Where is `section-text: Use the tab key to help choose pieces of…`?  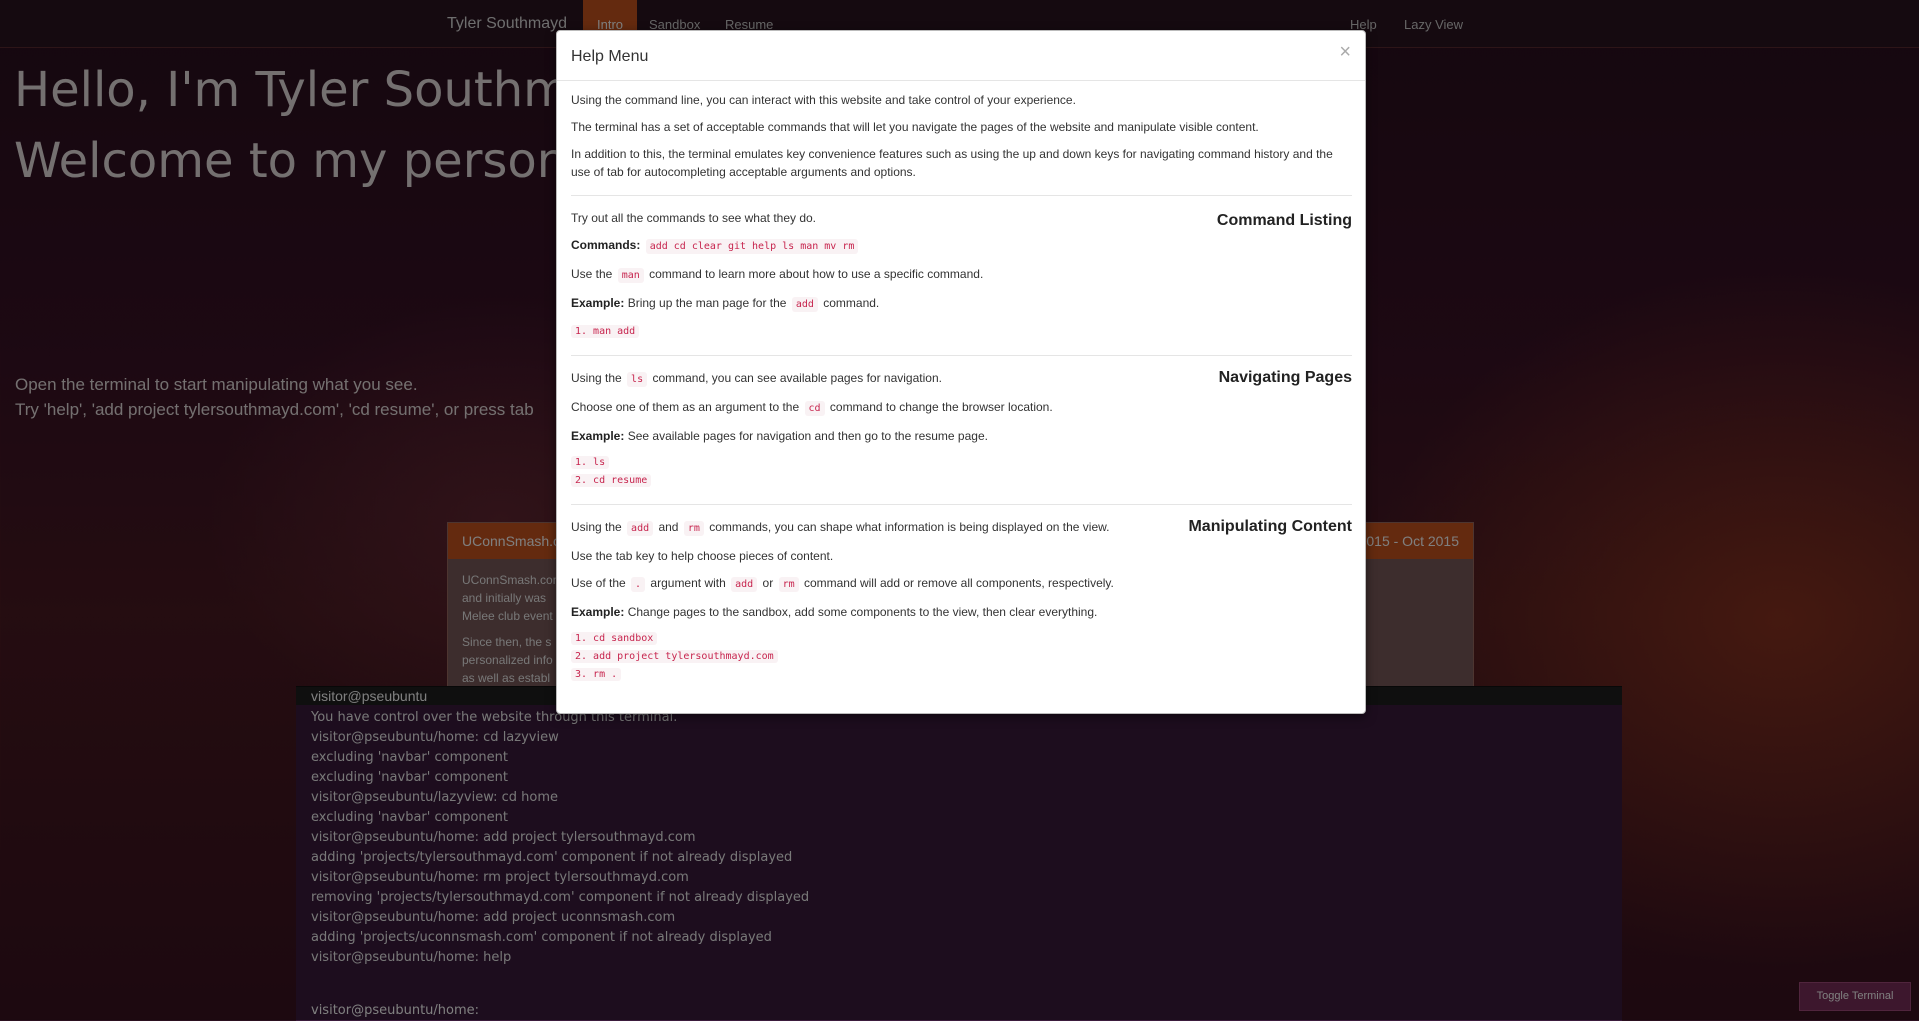
section-text: Use the tab key to help choose pieces of… is located at coordinates (702, 556).